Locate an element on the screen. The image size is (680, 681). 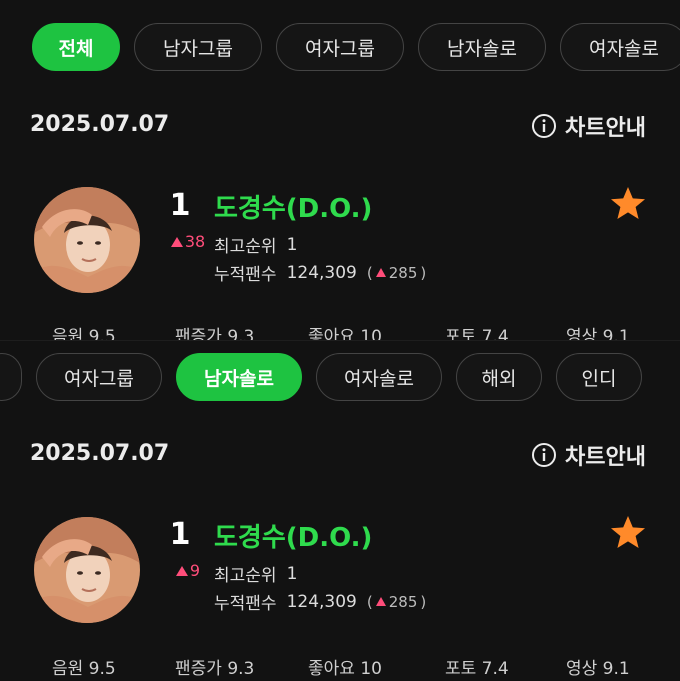
rank-change: 38 is located at coordinates (188, 241).